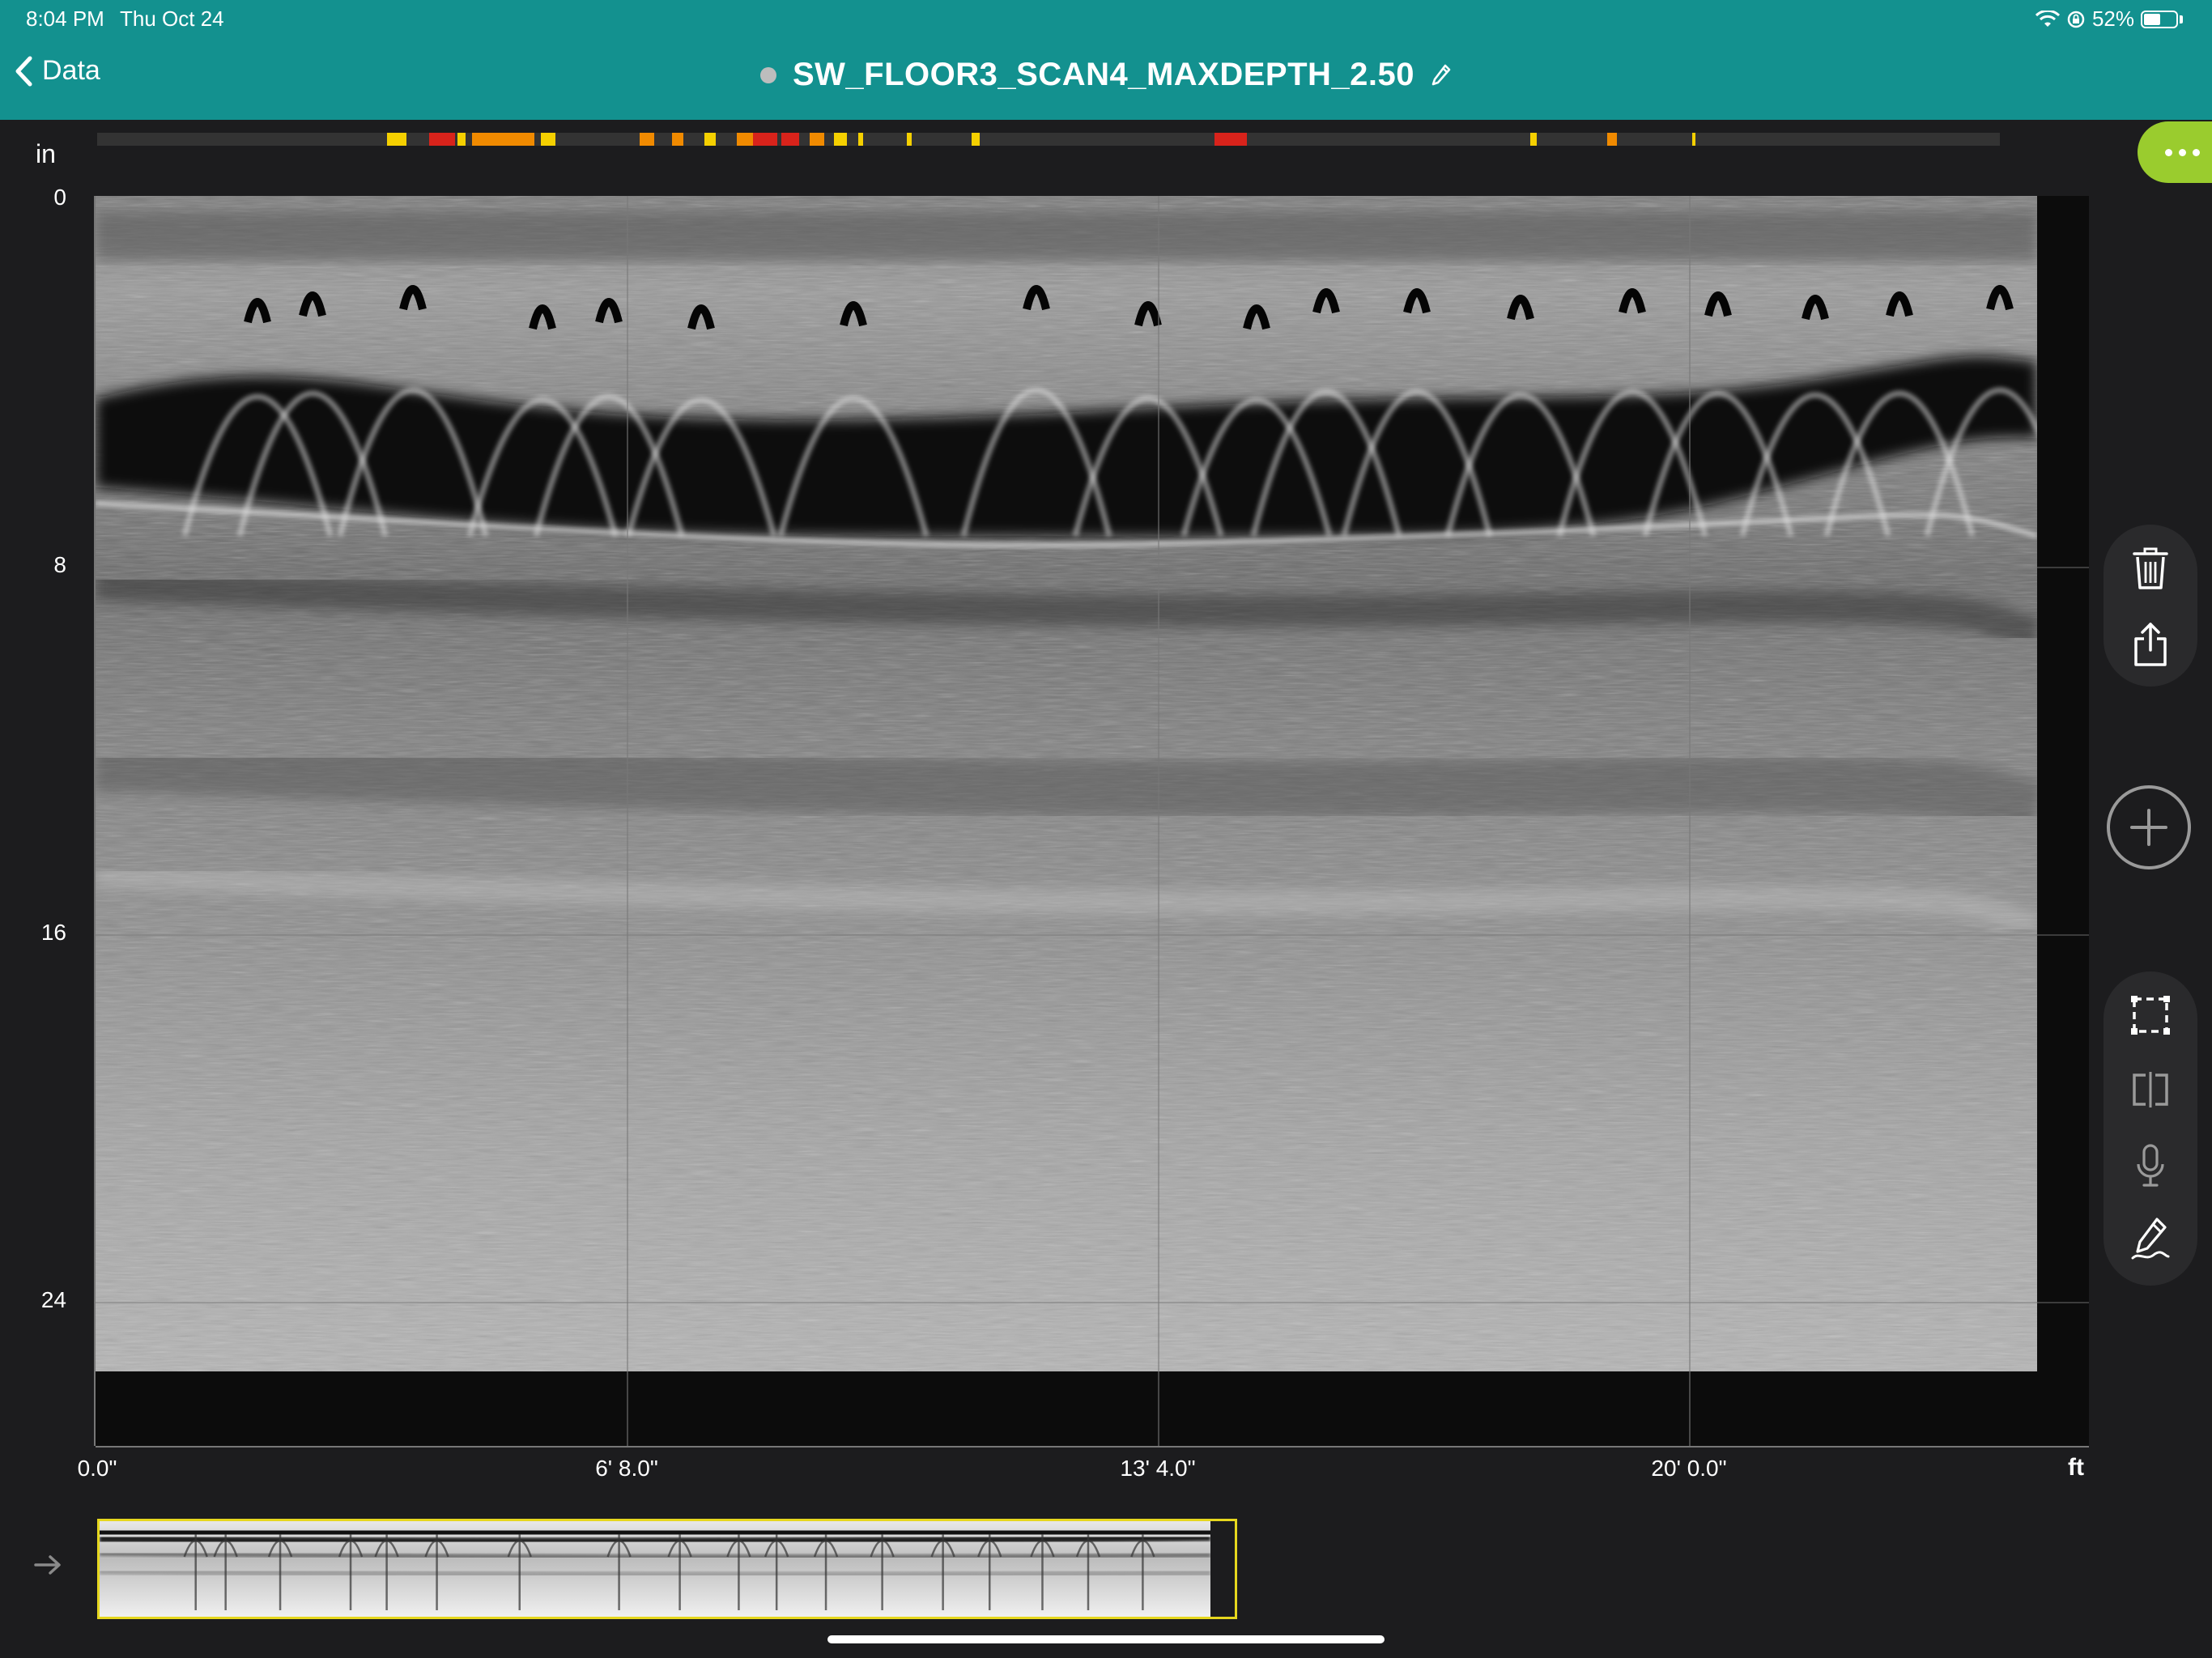 Image resolution: width=2212 pixels, height=1658 pixels. I want to click on annotate-pen-icon, so click(2150, 1239).